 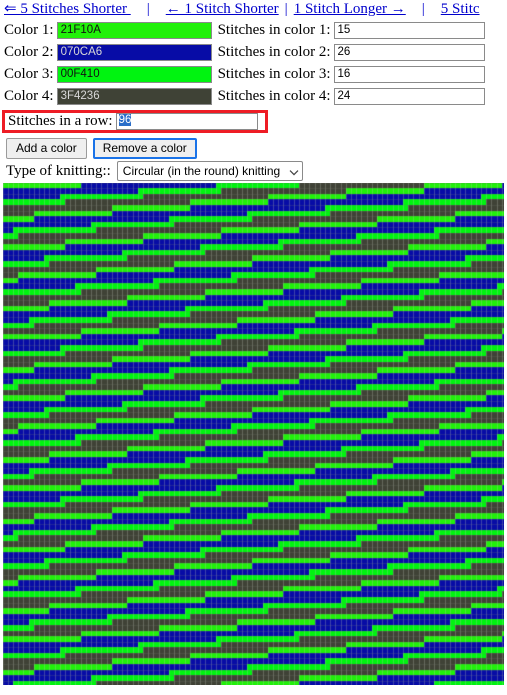 What do you see at coordinates (350, 9) in the screenshot?
I see `nav-link-1-stitch-longer: 1 Stitch Longer →` at bounding box center [350, 9].